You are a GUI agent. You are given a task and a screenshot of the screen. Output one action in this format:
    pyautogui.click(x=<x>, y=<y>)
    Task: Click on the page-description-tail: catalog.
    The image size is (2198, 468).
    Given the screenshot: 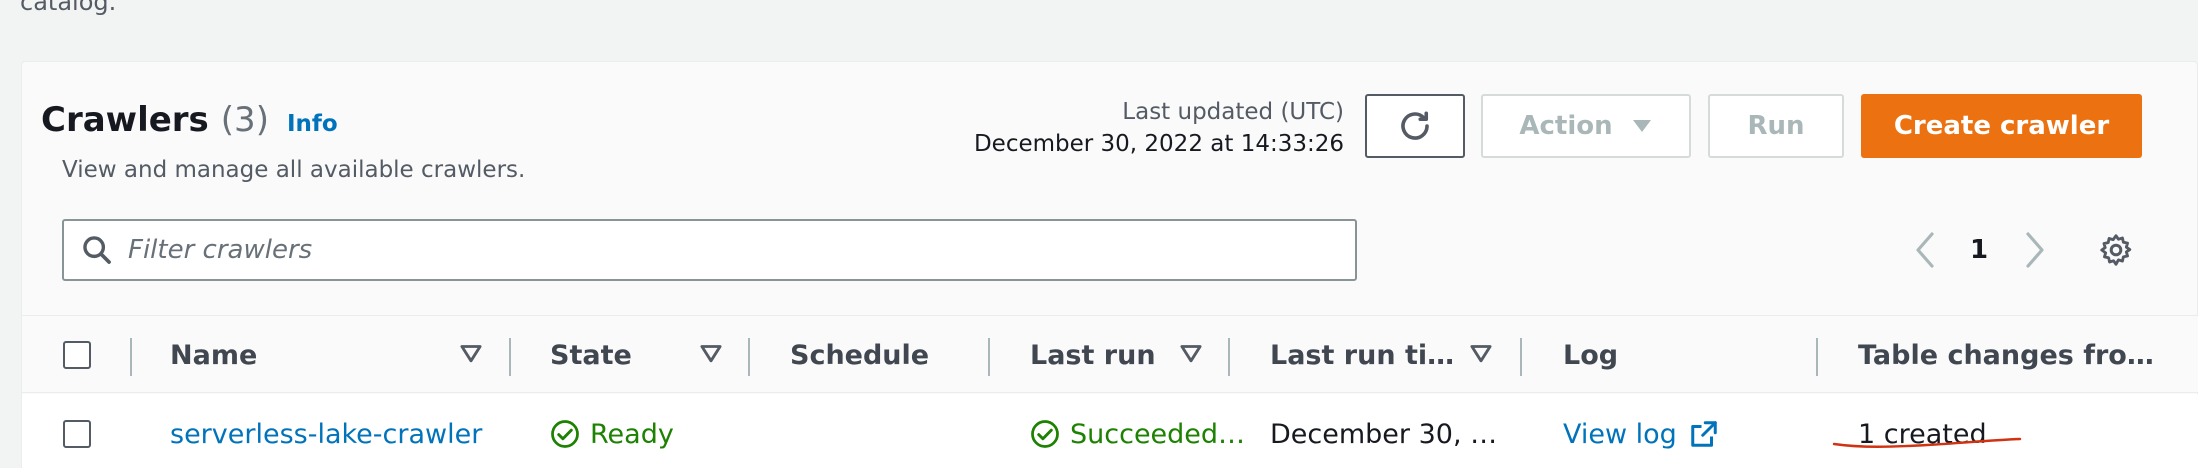 What is the action you would take?
    pyautogui.click(x=68, y=8)
    